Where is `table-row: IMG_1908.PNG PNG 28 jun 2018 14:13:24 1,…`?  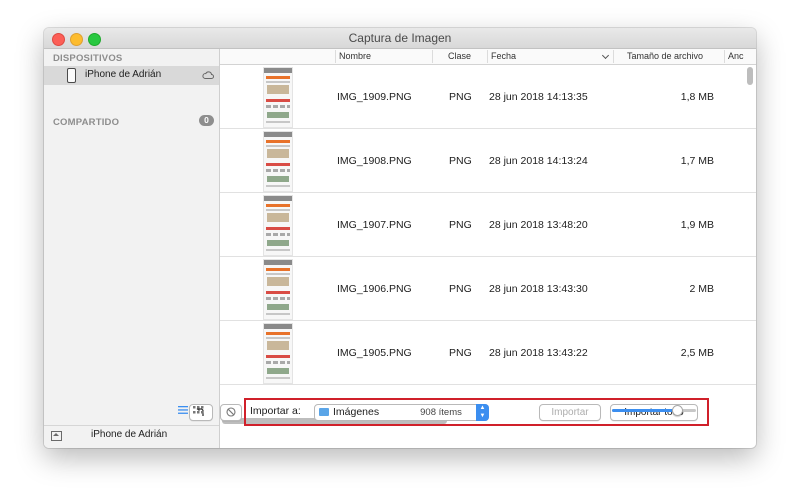
table-row: IMG_1908.PNG PNG 28 jun 2018 14:13:24 1,… is located at coordinates (488, 161).